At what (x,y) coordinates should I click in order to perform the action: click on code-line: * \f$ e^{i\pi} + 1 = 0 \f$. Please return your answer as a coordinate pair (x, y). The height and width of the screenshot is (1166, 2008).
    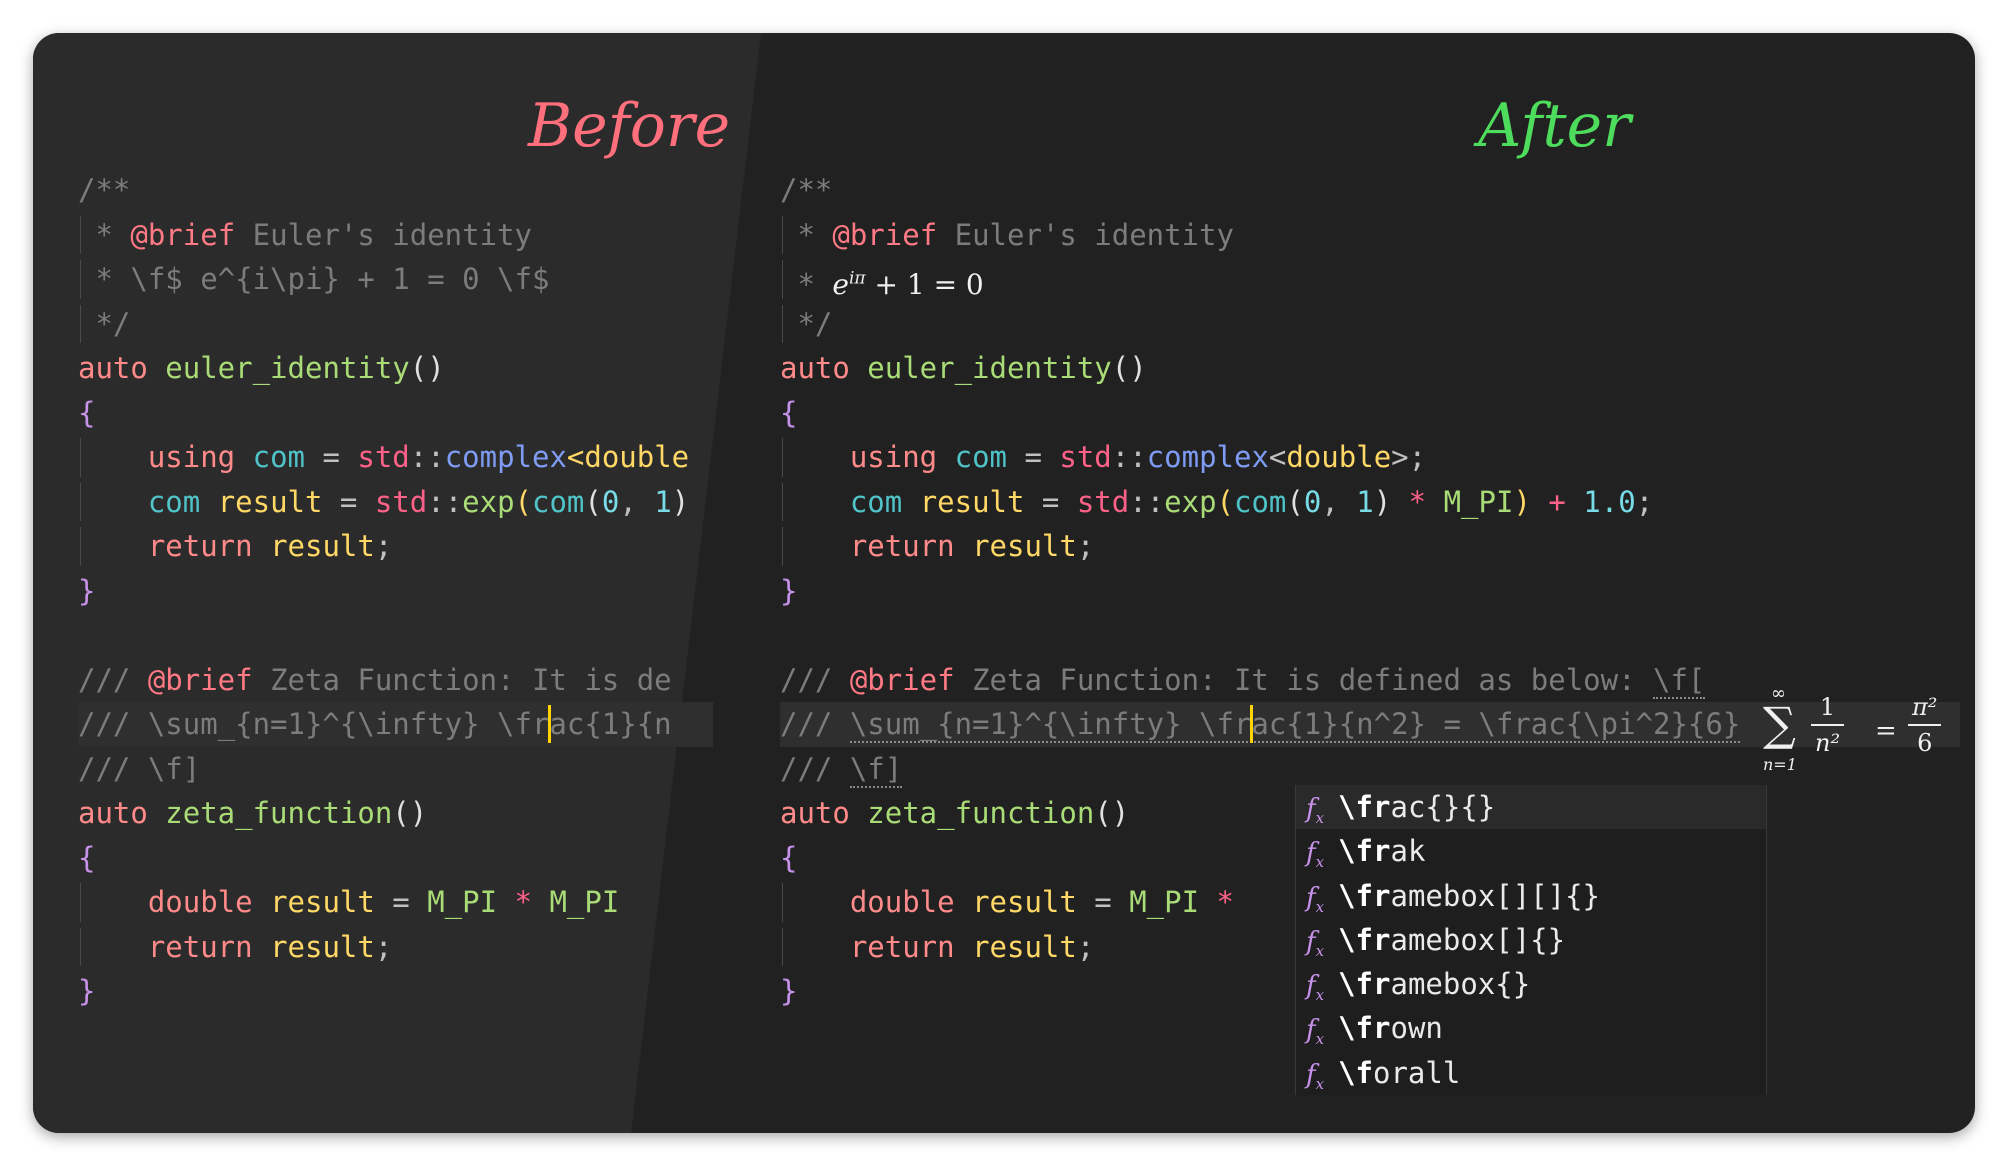
    Looking at the image, I should click on (395, 279).